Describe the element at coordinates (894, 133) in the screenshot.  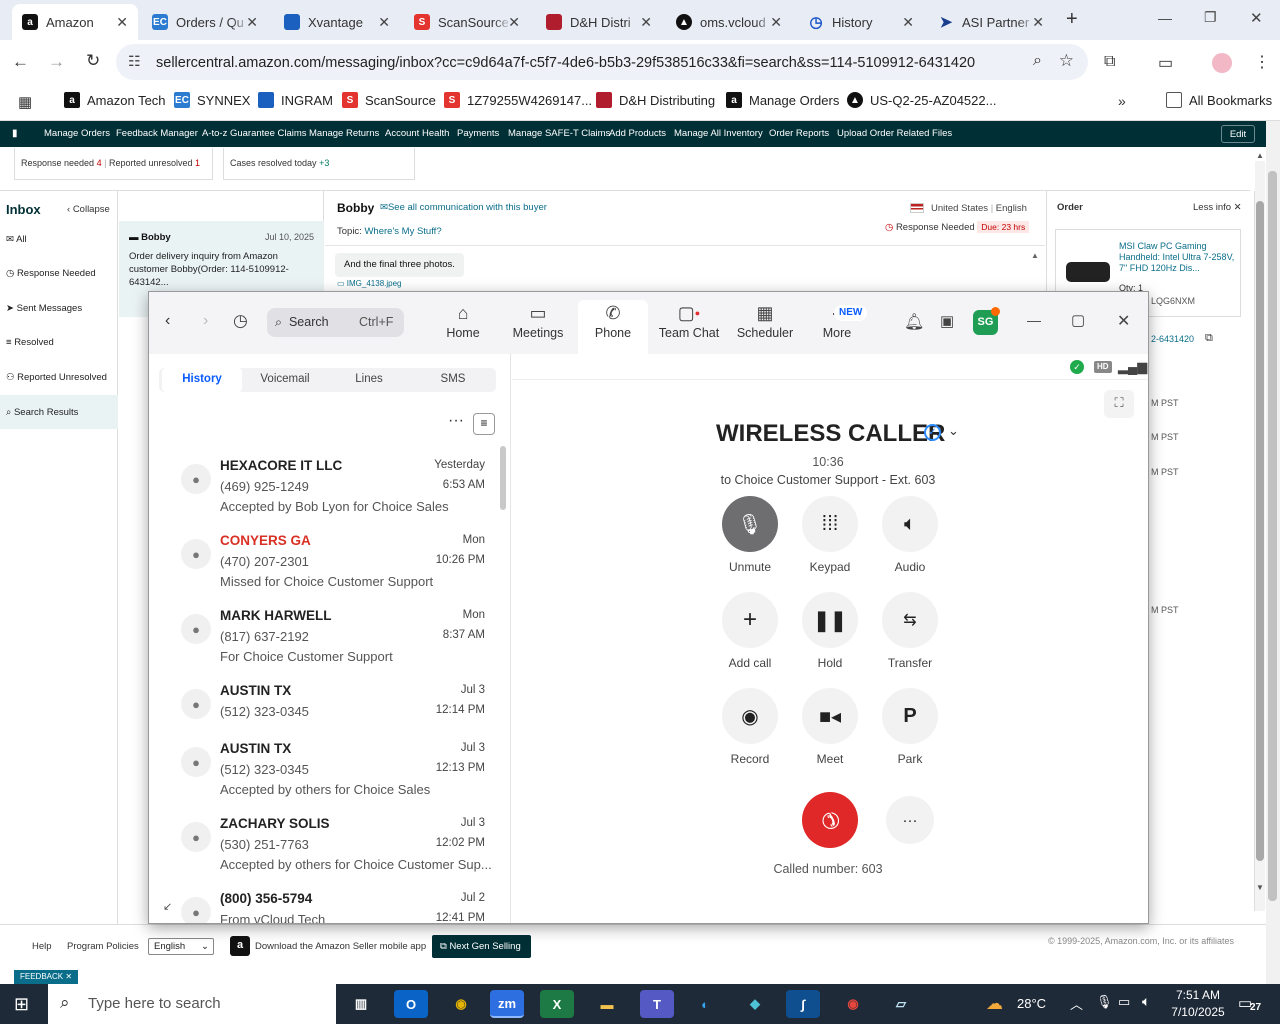
I see `nav-upload-order-files: Upload Order Related Files` at that location.